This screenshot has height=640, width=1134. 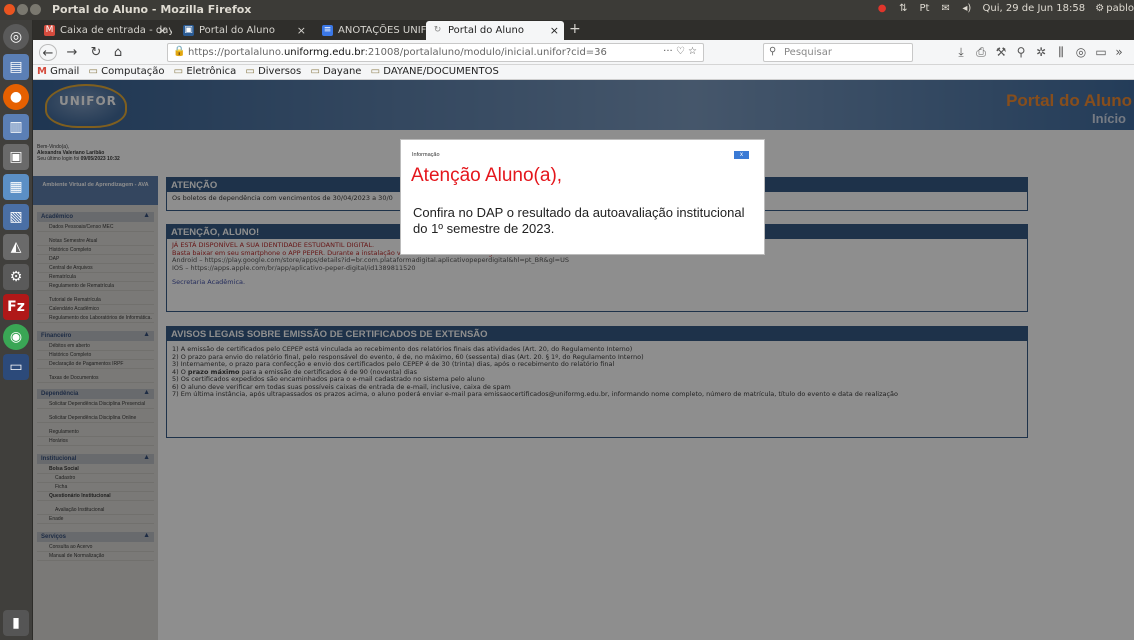 I want to click on system-settings-icon: ⚙, so click(x=16, y=277).